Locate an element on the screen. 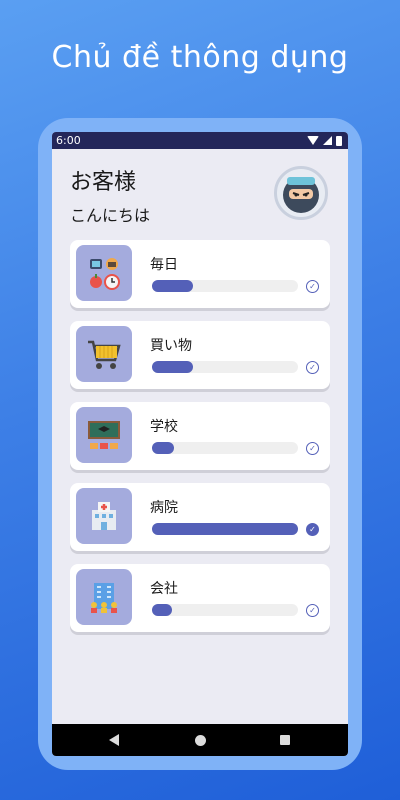 This screenshot has height=800, width=400. greeting-subtitle: こんにちは is located at coordinates (110, 215).